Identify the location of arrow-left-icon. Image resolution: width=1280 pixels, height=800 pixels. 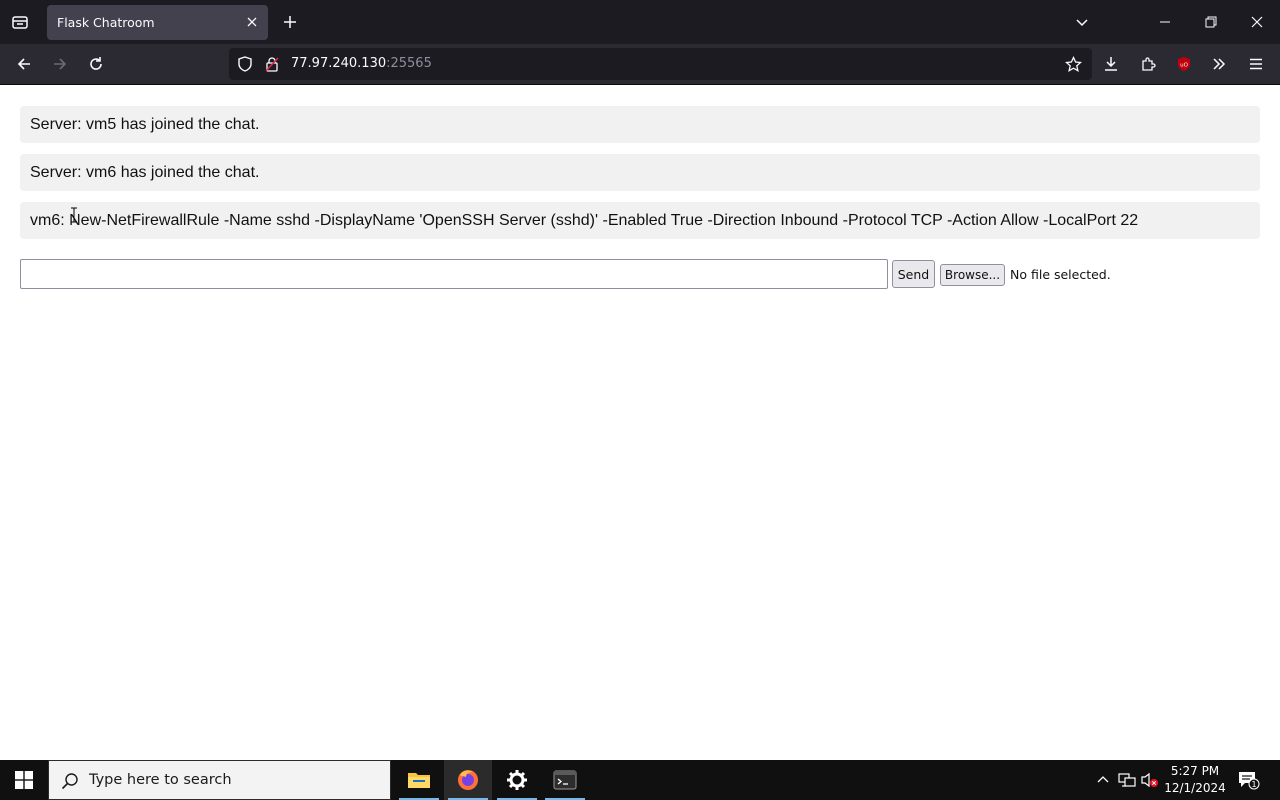
(23, 64).